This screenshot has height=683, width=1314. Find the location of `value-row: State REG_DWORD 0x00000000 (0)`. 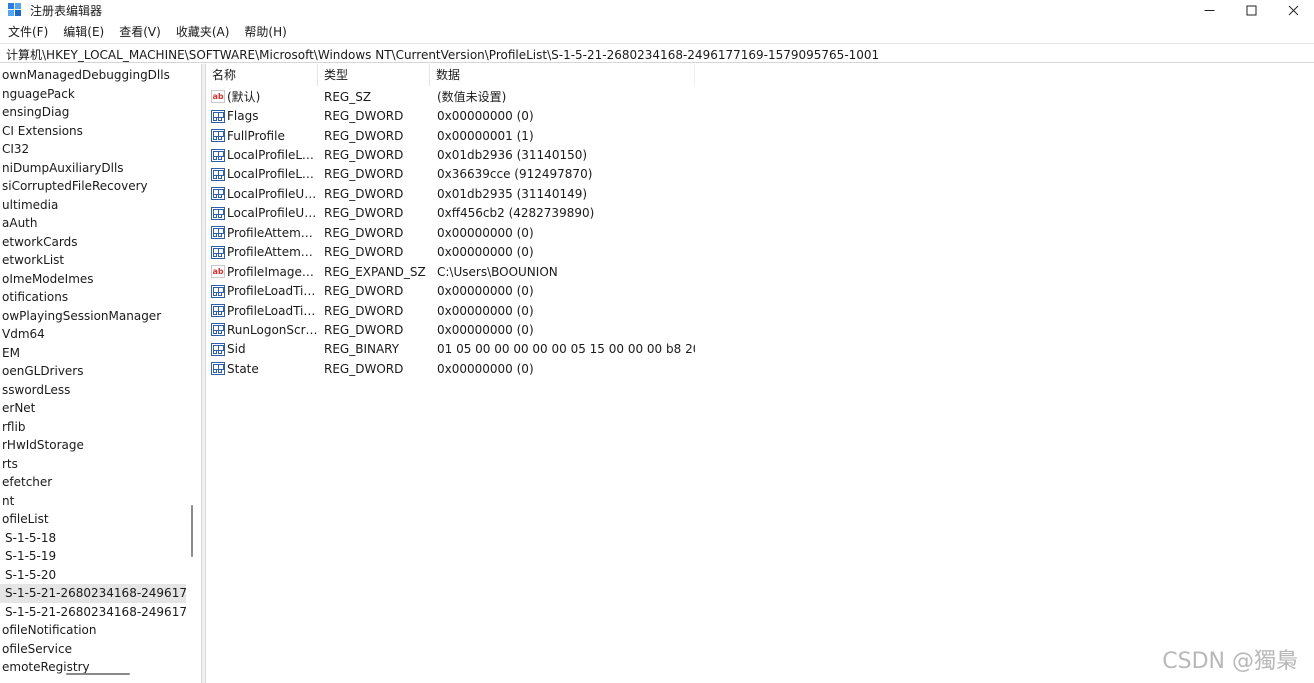

value-row: State REG_DWORD 0x00000000 (0) is located at coordinates (450, 368).